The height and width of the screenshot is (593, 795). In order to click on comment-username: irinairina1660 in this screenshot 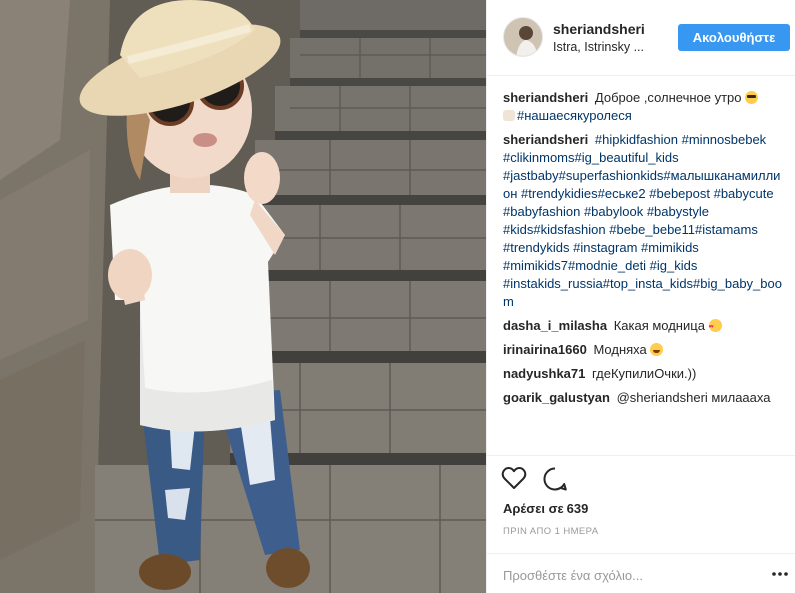, I will do `click(545, 349)`.